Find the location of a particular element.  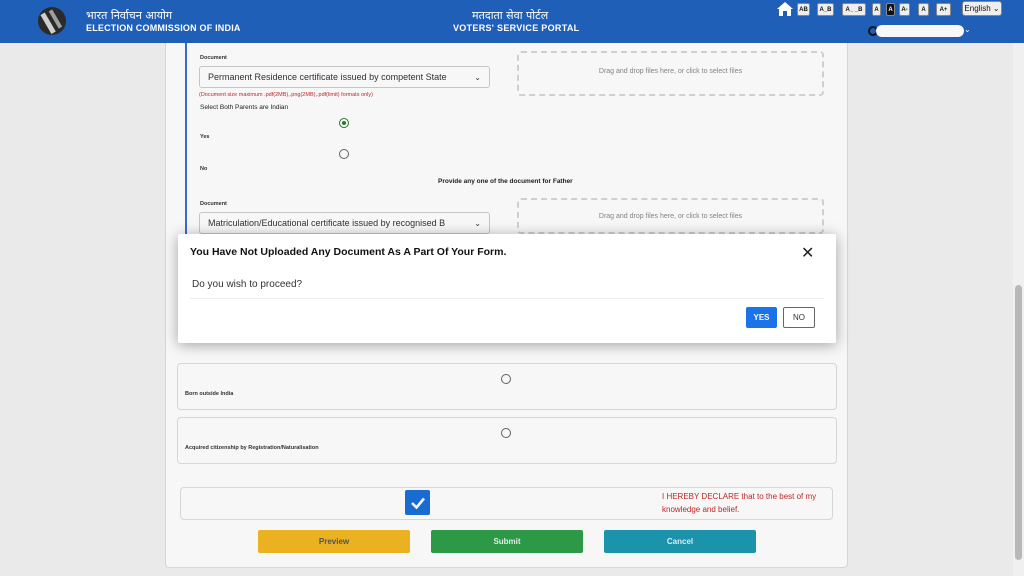

home-icon is located at coordinates (785, 9).